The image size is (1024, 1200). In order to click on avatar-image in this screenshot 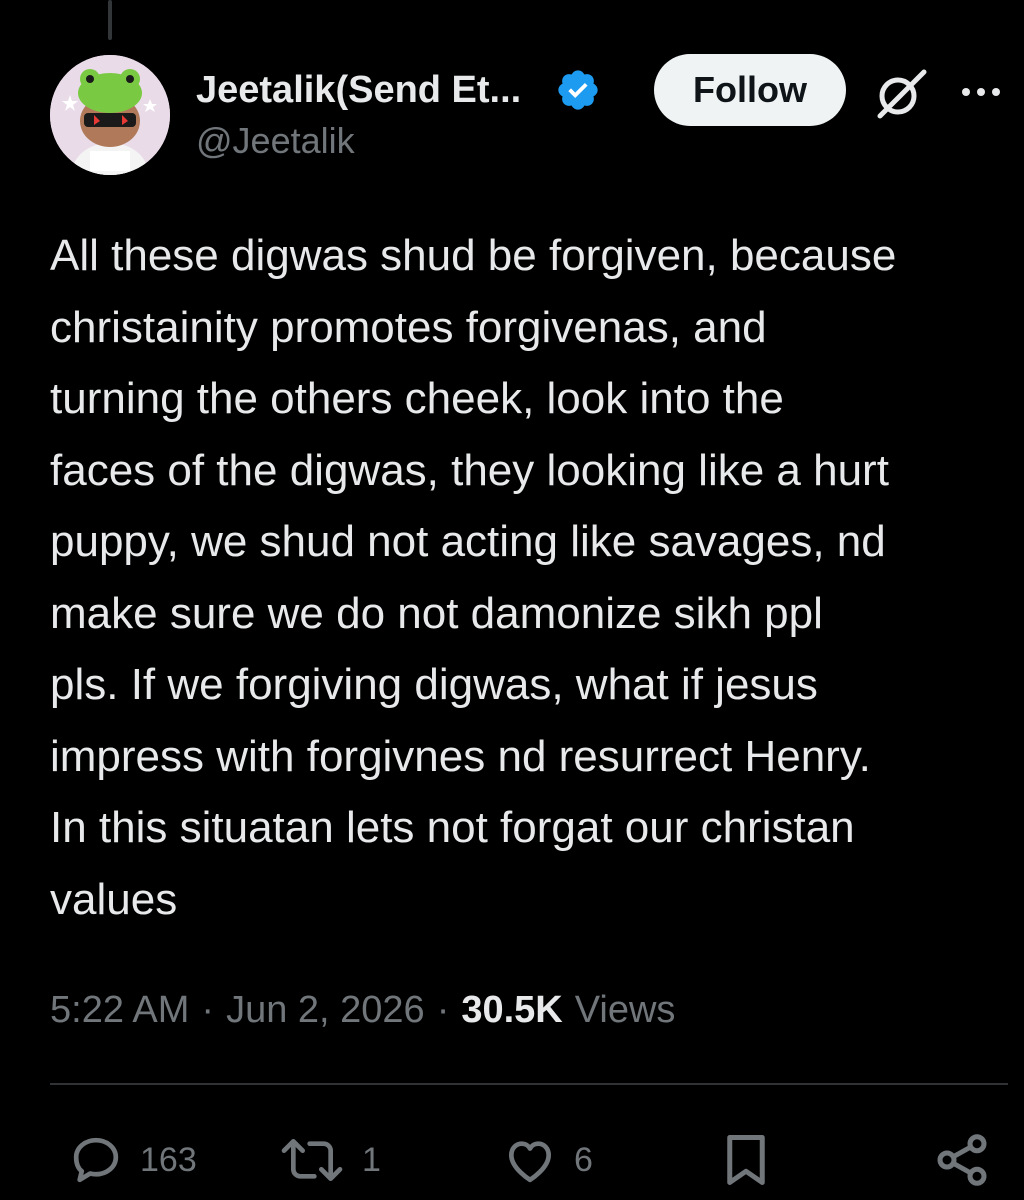, I will do `click(110, 115)`.